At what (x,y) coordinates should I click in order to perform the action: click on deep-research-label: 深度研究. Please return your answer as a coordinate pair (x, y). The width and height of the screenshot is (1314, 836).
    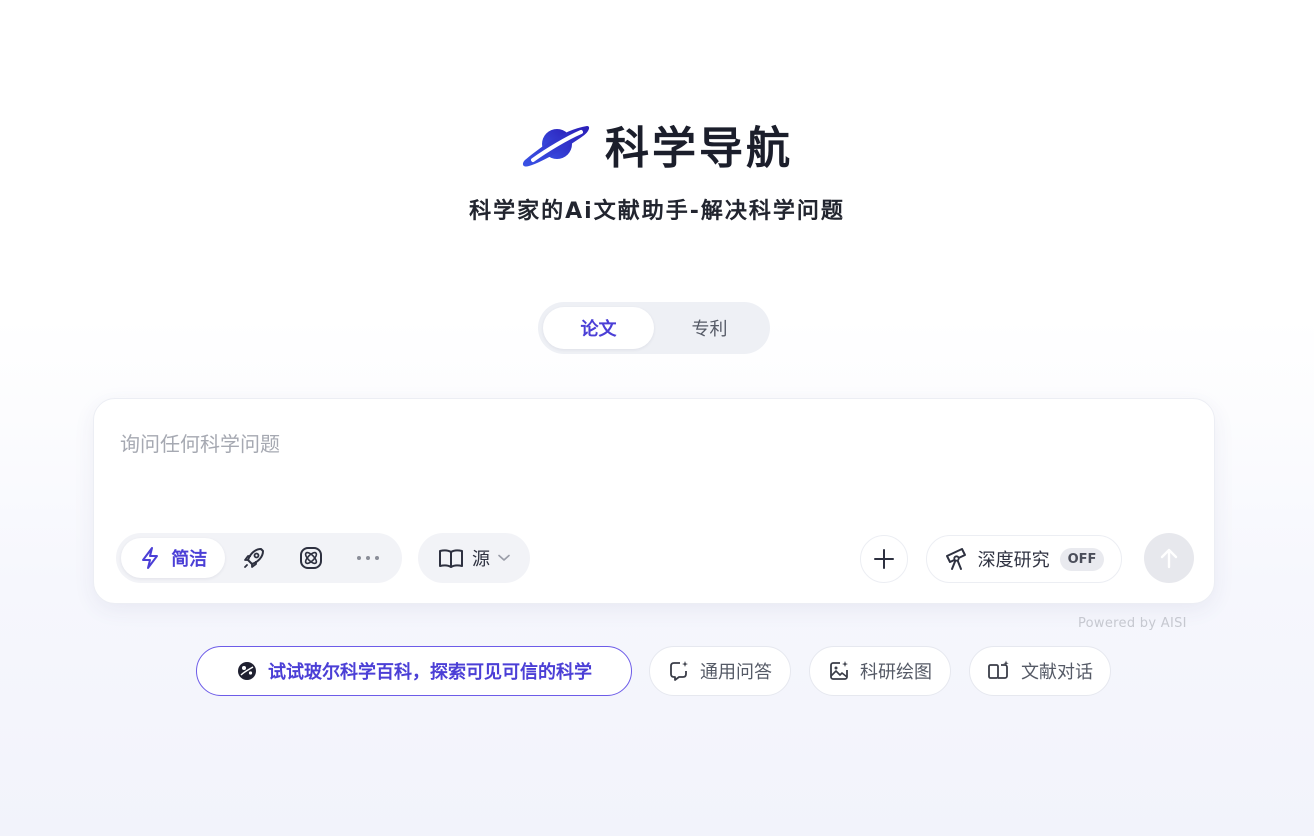
    Looking at the image, I should click on (1013, 560).